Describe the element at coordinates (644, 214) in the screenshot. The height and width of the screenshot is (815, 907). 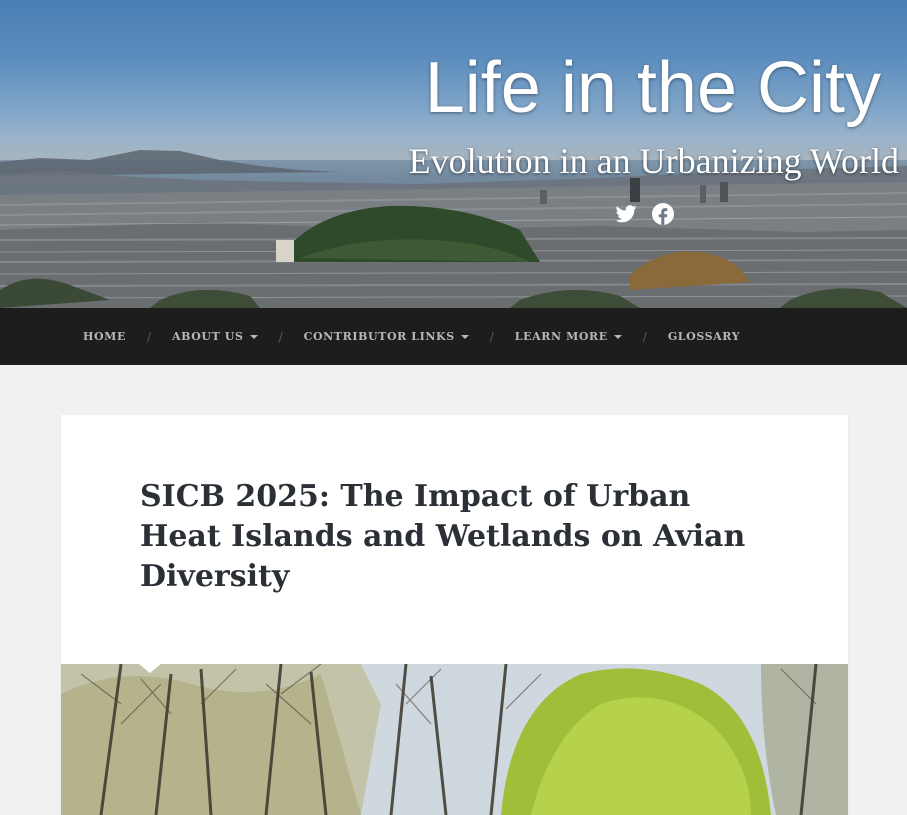
I see `social-links` at that location.